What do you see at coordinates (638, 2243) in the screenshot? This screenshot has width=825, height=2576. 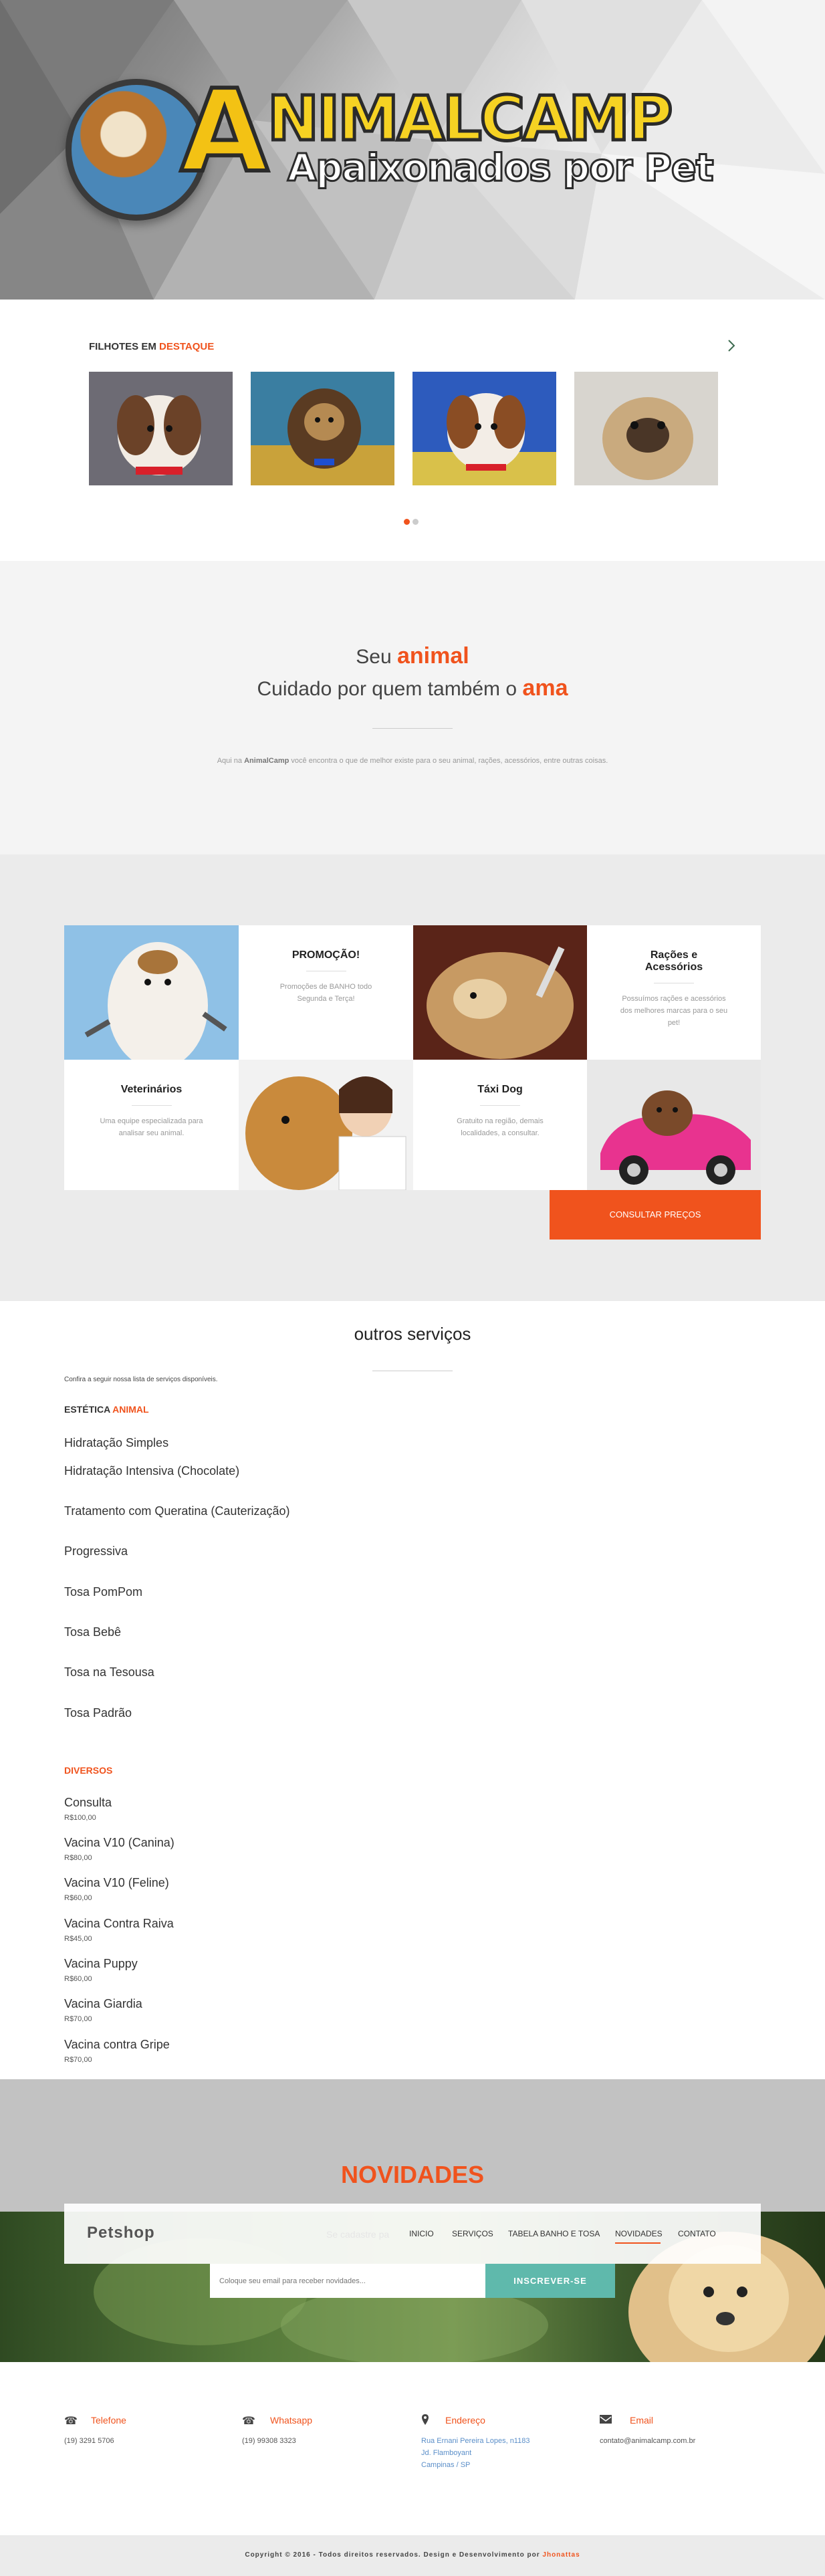 I see `nav-active-underline` at bounding box center [638, 2243].